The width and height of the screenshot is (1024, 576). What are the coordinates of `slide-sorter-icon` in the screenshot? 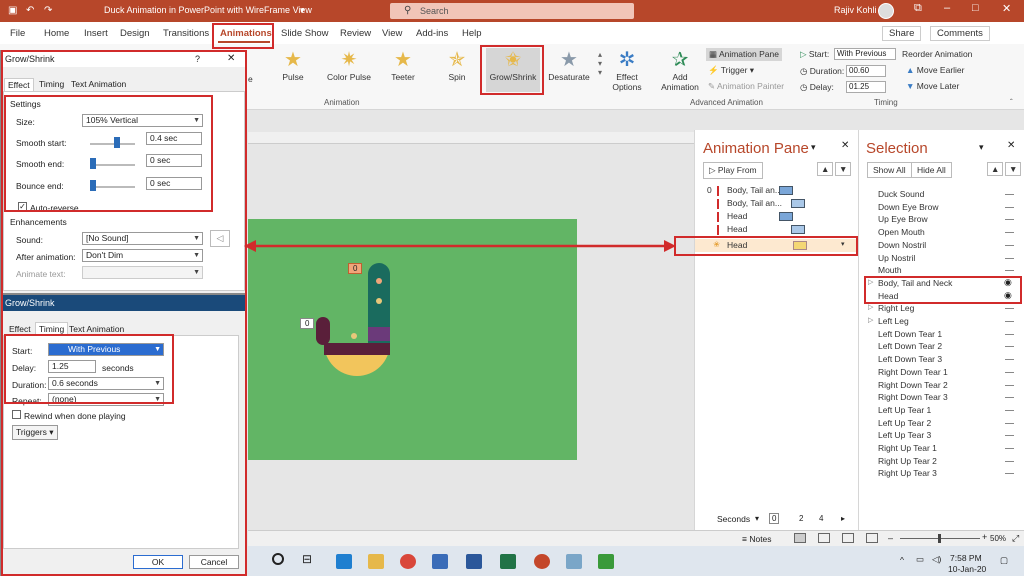 It's located at (824, 538).